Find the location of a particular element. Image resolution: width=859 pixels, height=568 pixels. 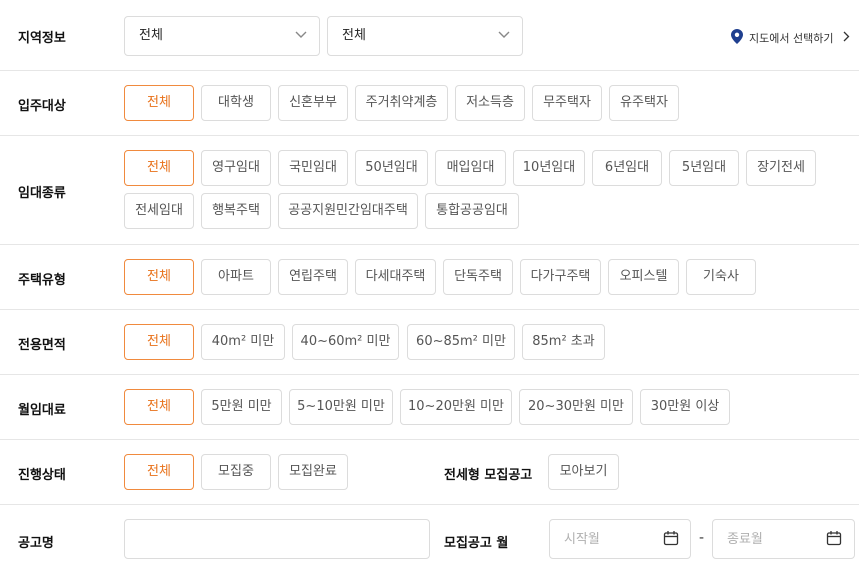

notice-month-label: 모집공고 월 is located at coordinates (476, 543).